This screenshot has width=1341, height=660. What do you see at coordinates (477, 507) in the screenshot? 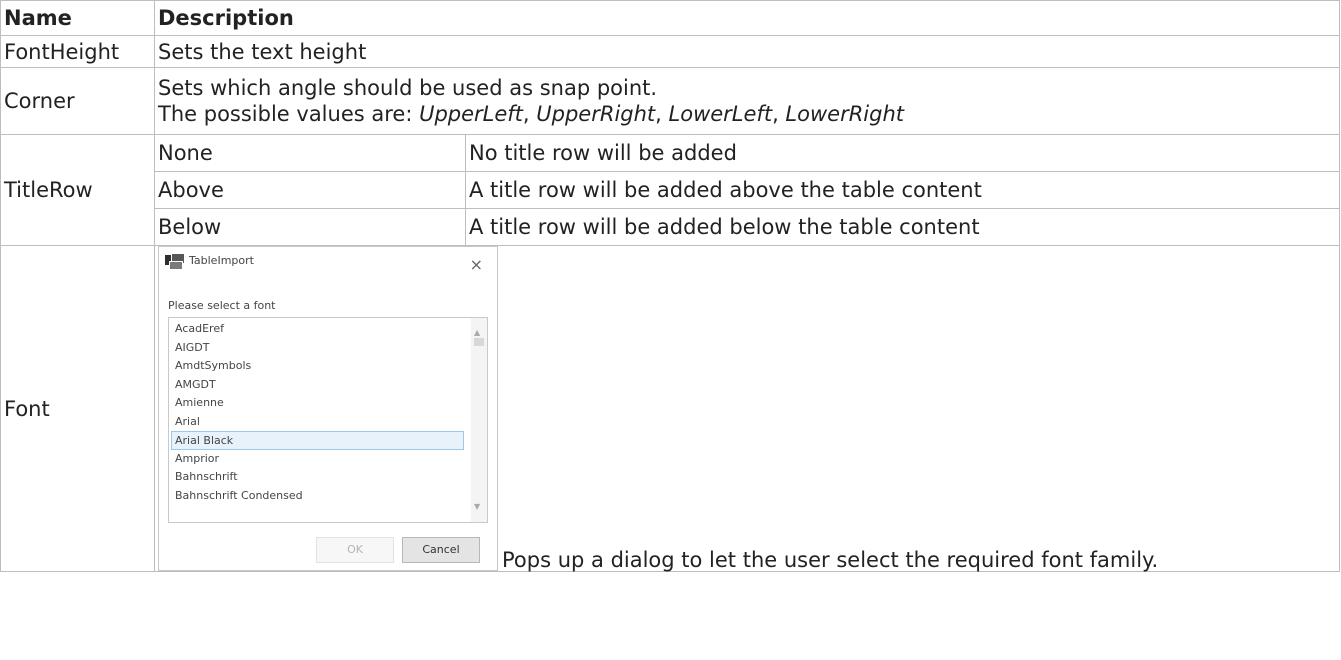
I see `scroll-down-icon: ▼` at bounding box center [477, 507].